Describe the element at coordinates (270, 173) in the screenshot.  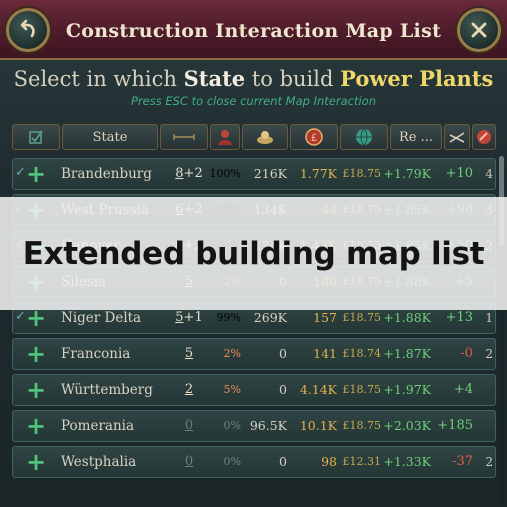
I see `population-value: 216K` at that location.